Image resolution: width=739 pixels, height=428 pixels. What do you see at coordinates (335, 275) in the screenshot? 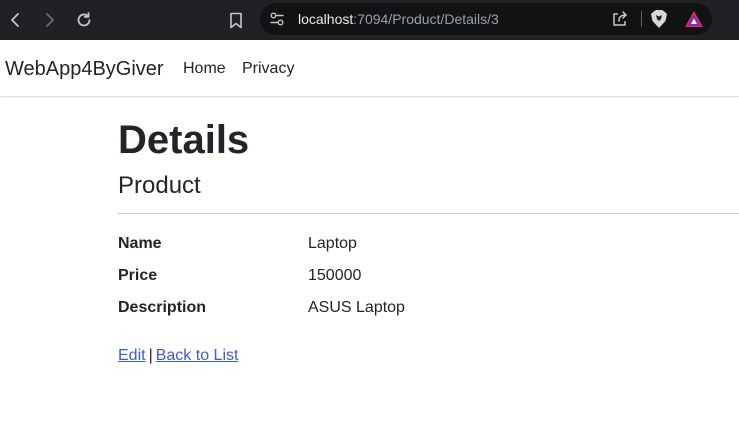
I see `detail-value-price: 150000` at bounding box center [335, 275].